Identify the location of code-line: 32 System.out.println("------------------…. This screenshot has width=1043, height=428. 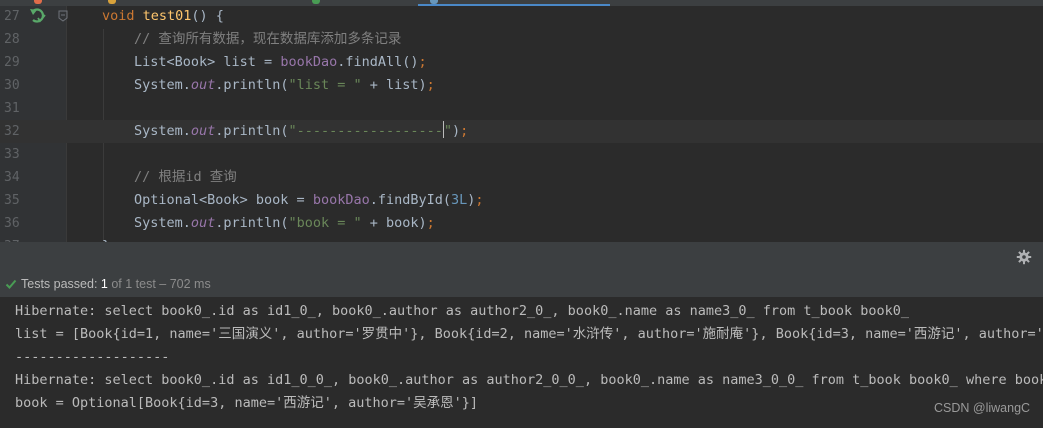
(521, 131).